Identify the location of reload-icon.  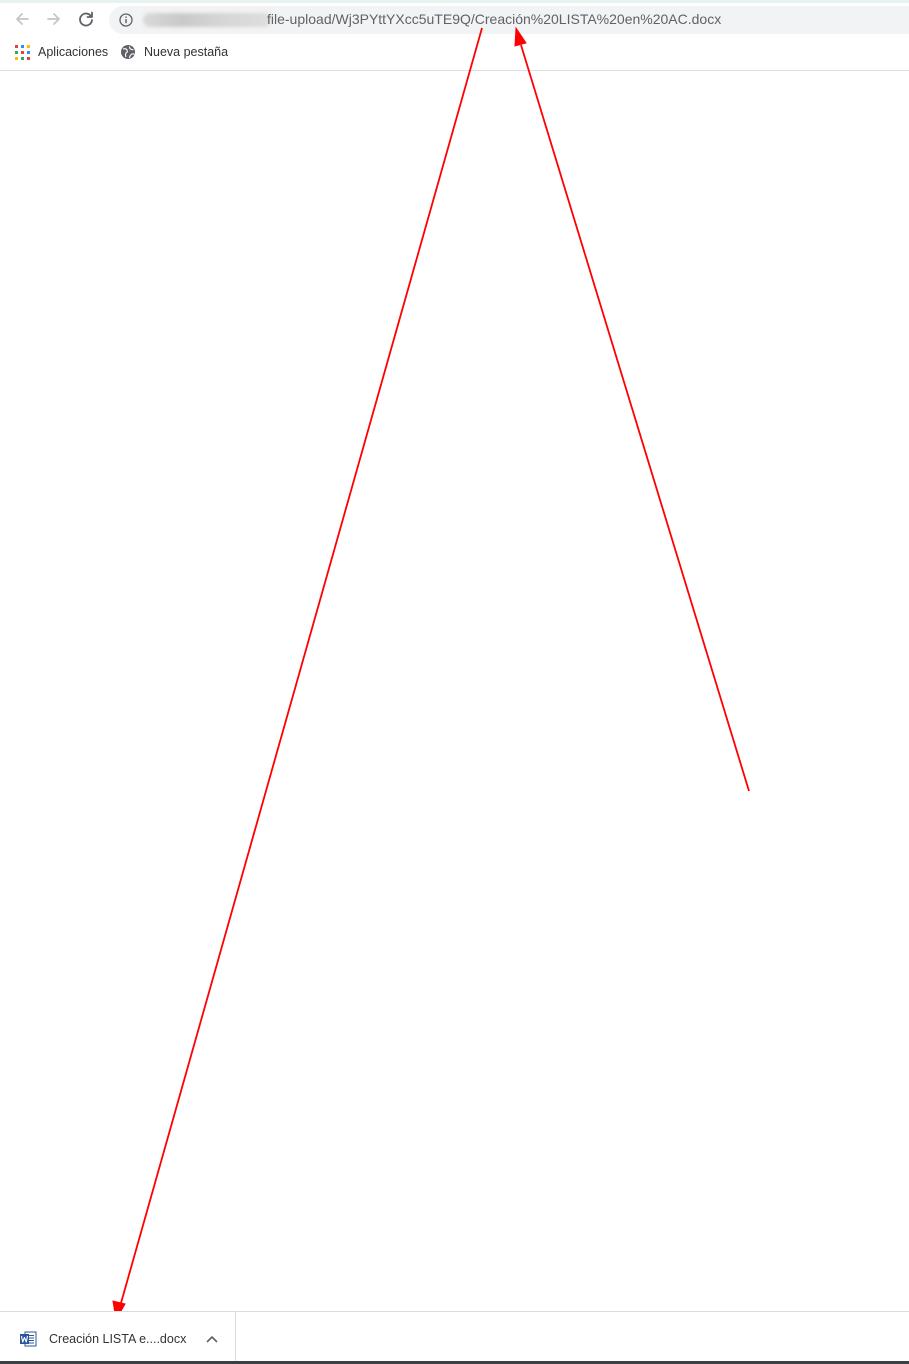
(86, 19).